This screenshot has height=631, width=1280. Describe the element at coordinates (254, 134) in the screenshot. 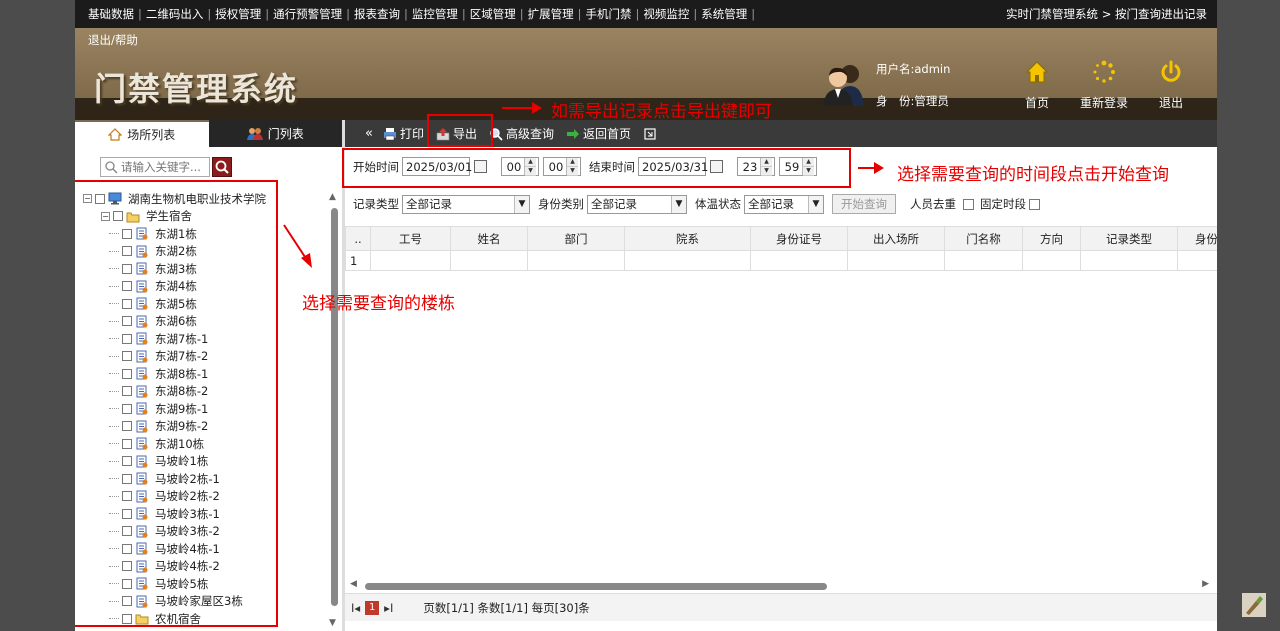

I see `people-icon` at that location.